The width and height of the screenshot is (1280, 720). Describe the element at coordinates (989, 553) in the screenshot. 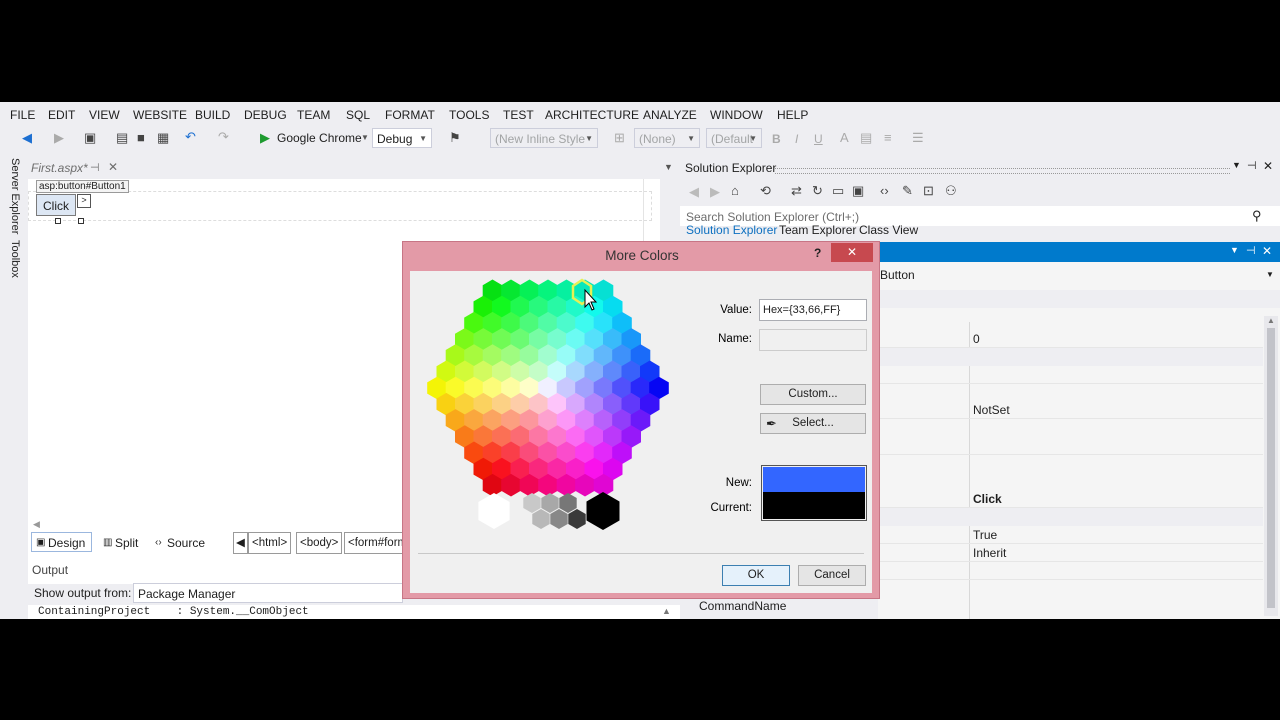

I see `property-value: Inherit` at that location.